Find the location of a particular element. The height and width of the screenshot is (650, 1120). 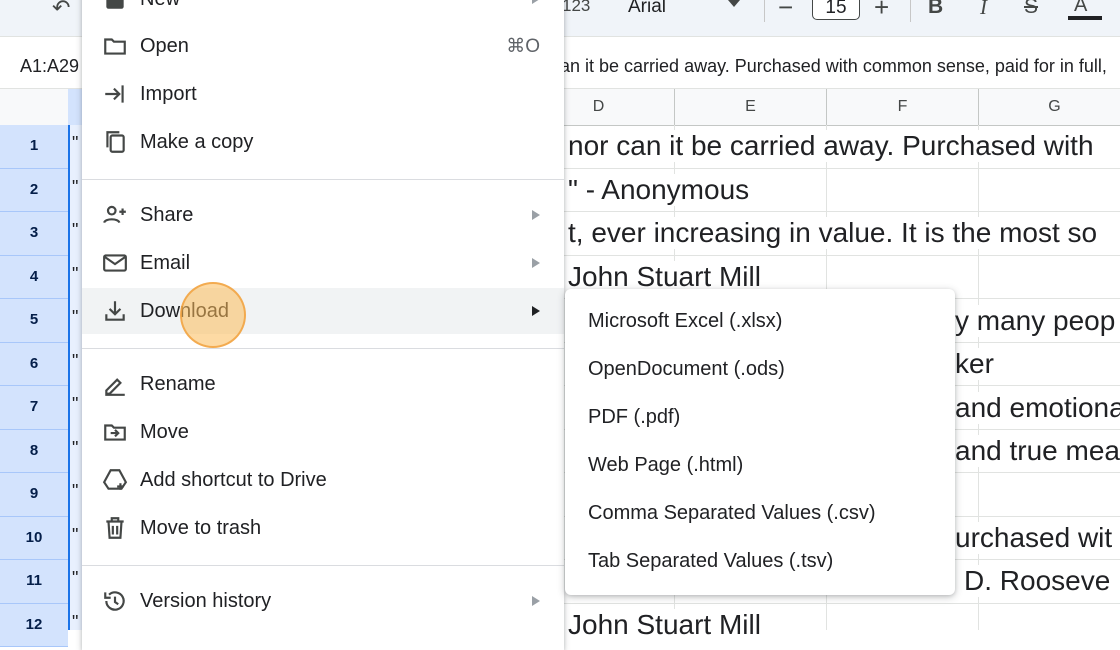

row-header: 12 is located at coordinates (34, 625).